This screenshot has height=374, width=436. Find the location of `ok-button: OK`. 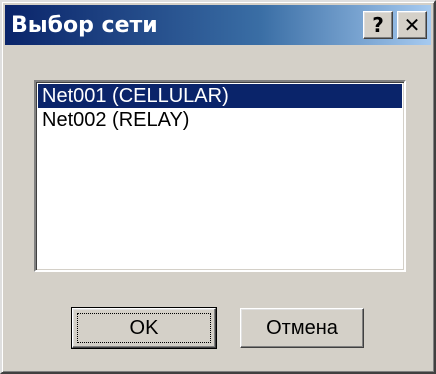

ok-button: OK is located at coordinates (144, 328).